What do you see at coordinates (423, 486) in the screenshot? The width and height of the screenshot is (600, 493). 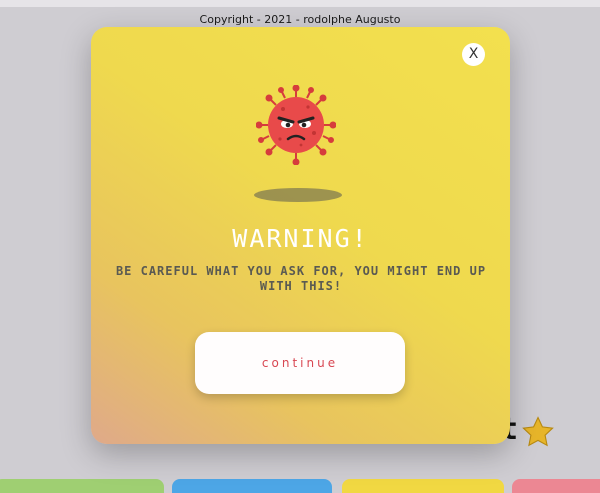 I see `card-yellow` at bounding box center [423, 486].